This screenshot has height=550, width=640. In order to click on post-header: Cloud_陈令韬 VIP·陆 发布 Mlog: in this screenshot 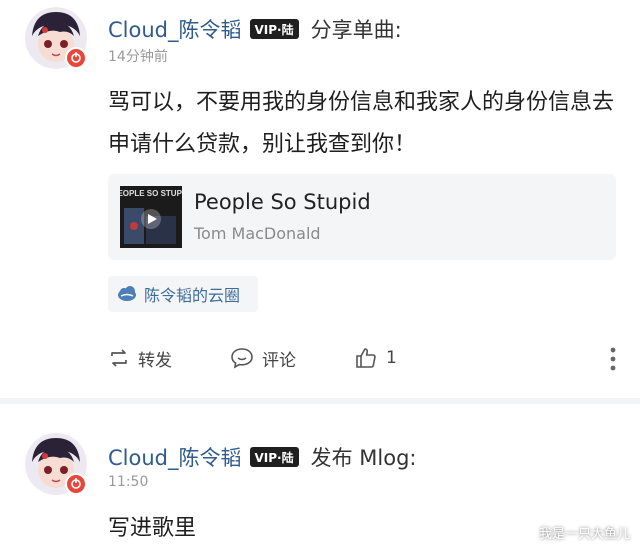, I will do `click(262, 457)`.